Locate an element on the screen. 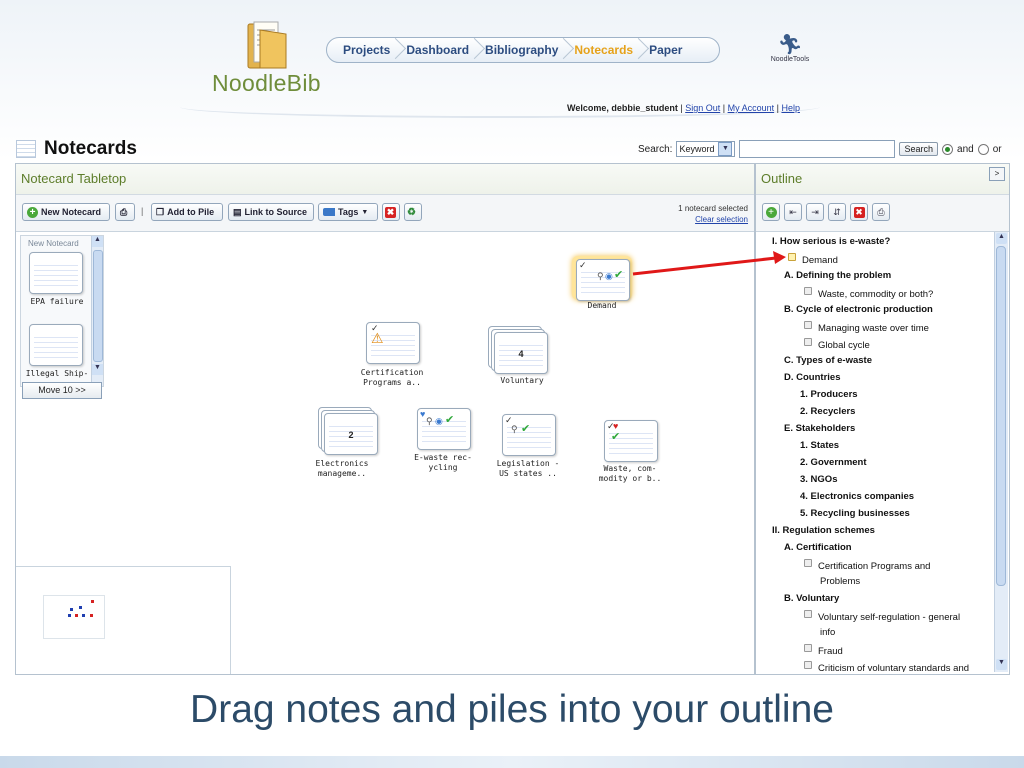  slide-footer-band is located at coordinates (512, 762).